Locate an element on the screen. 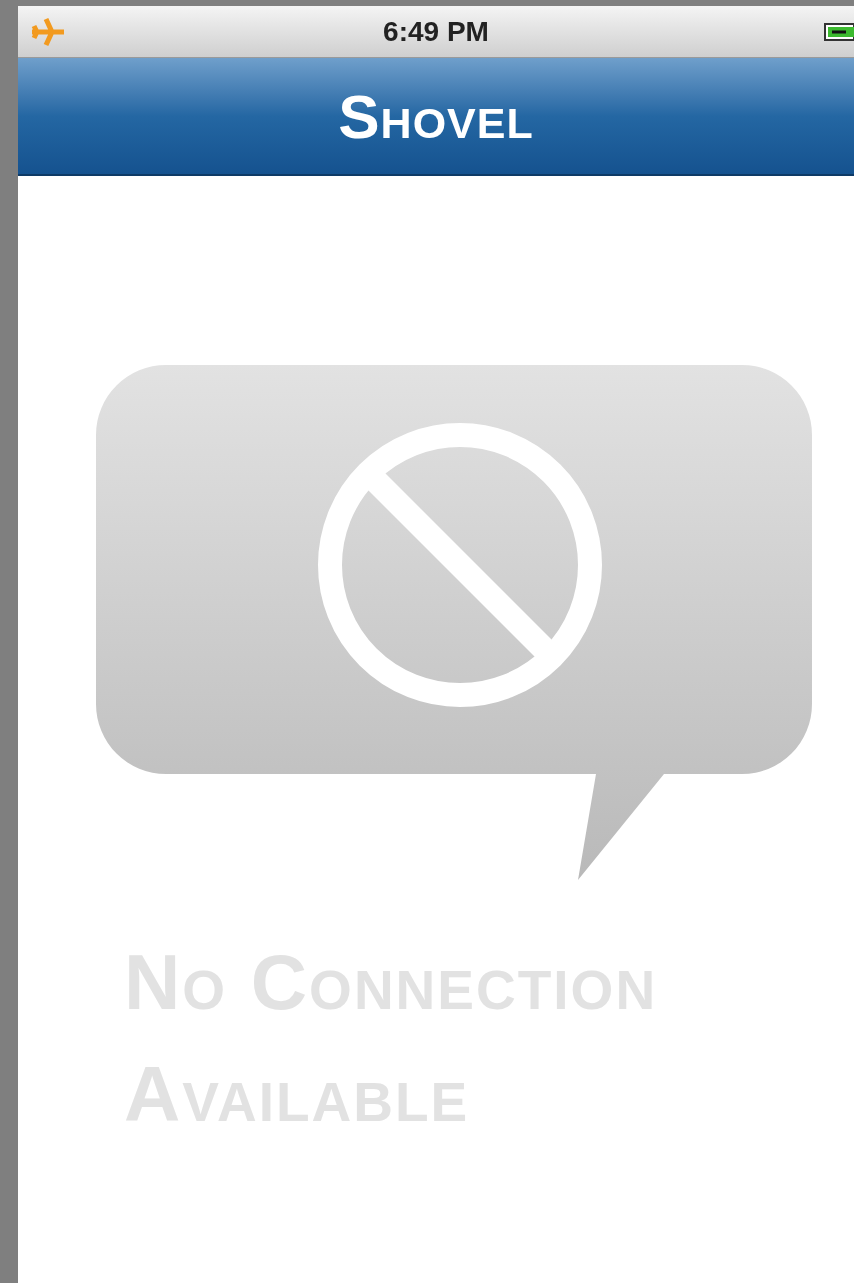 Image resolution: width=854 pixels, height=1283 pixels. battery-icon is located at coordinates (839, 31).